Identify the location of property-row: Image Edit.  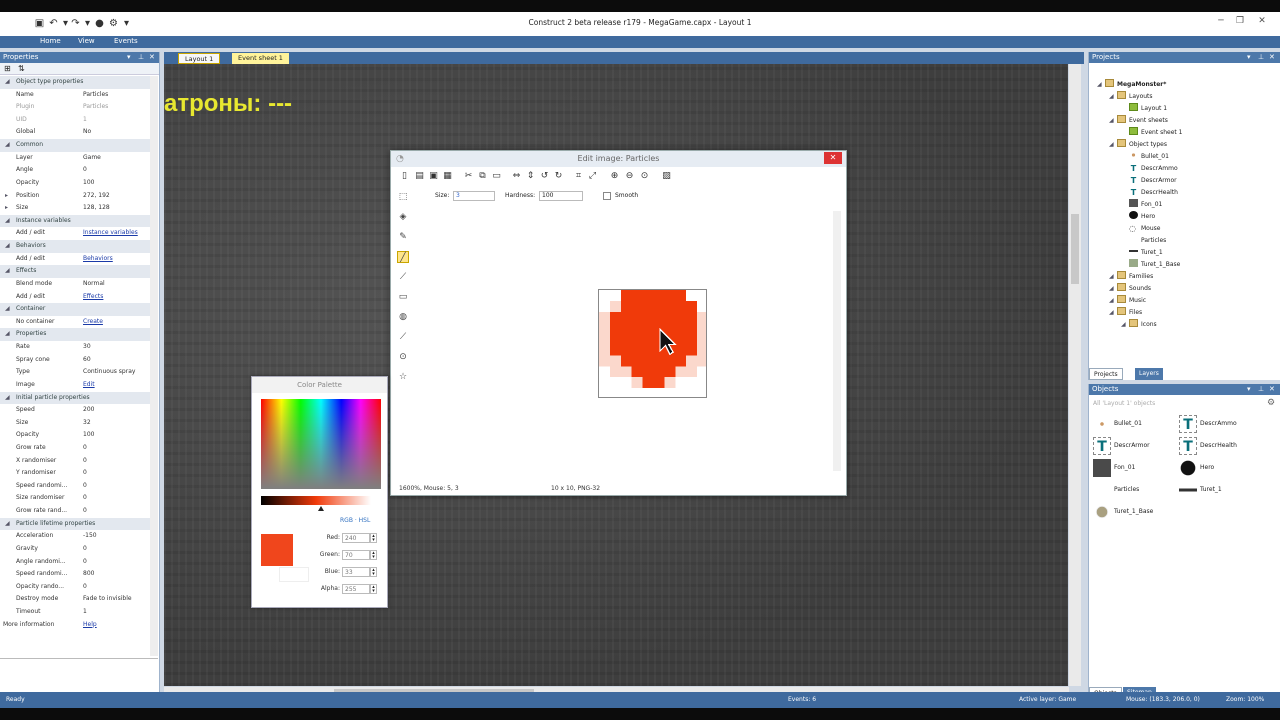
(75, 385).